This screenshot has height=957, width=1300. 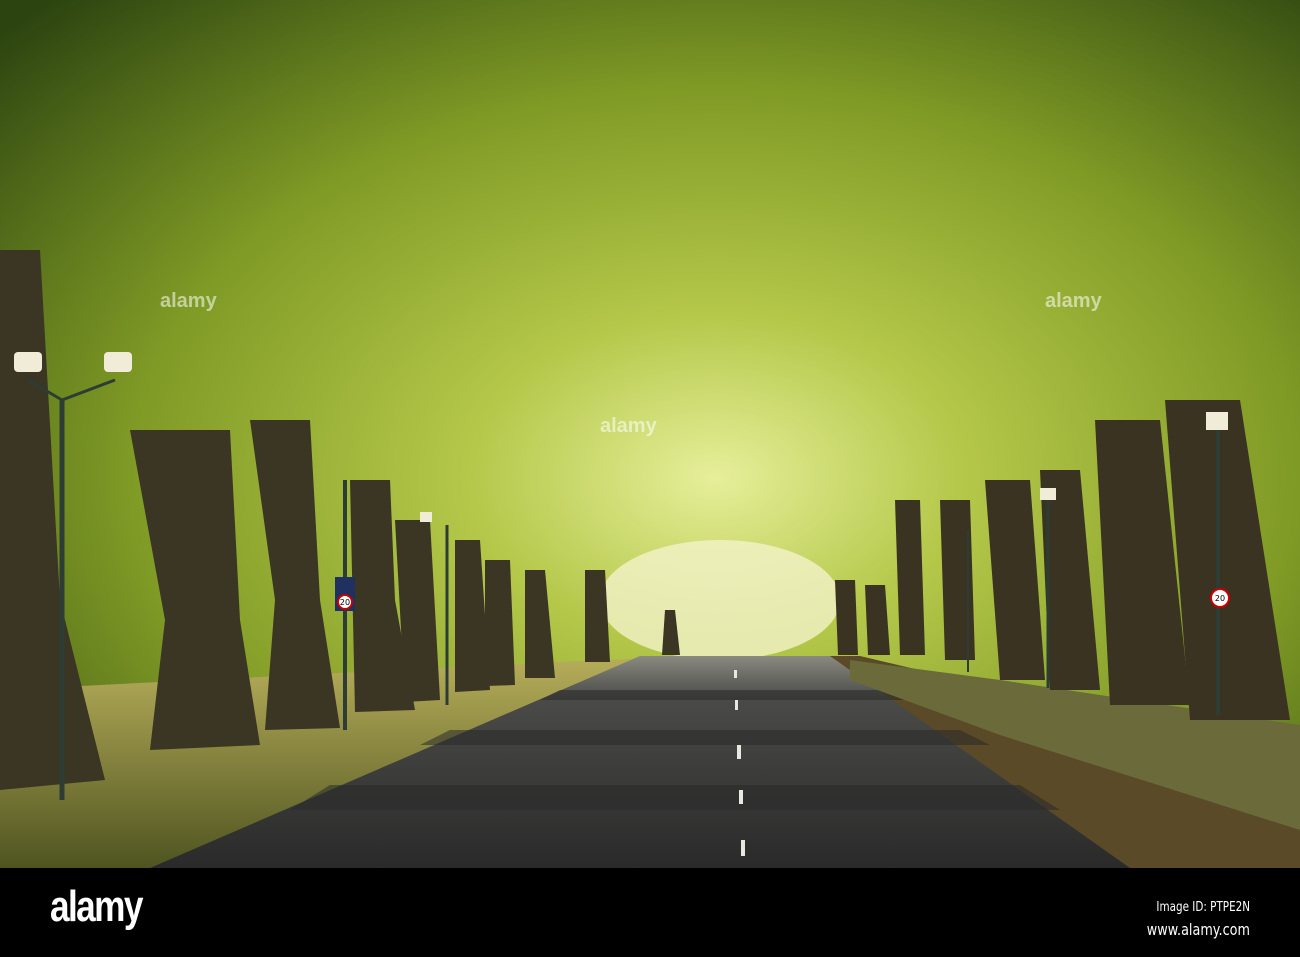 I want to click on speed-sign-text-right: 20, so click(x=1220, y=598).